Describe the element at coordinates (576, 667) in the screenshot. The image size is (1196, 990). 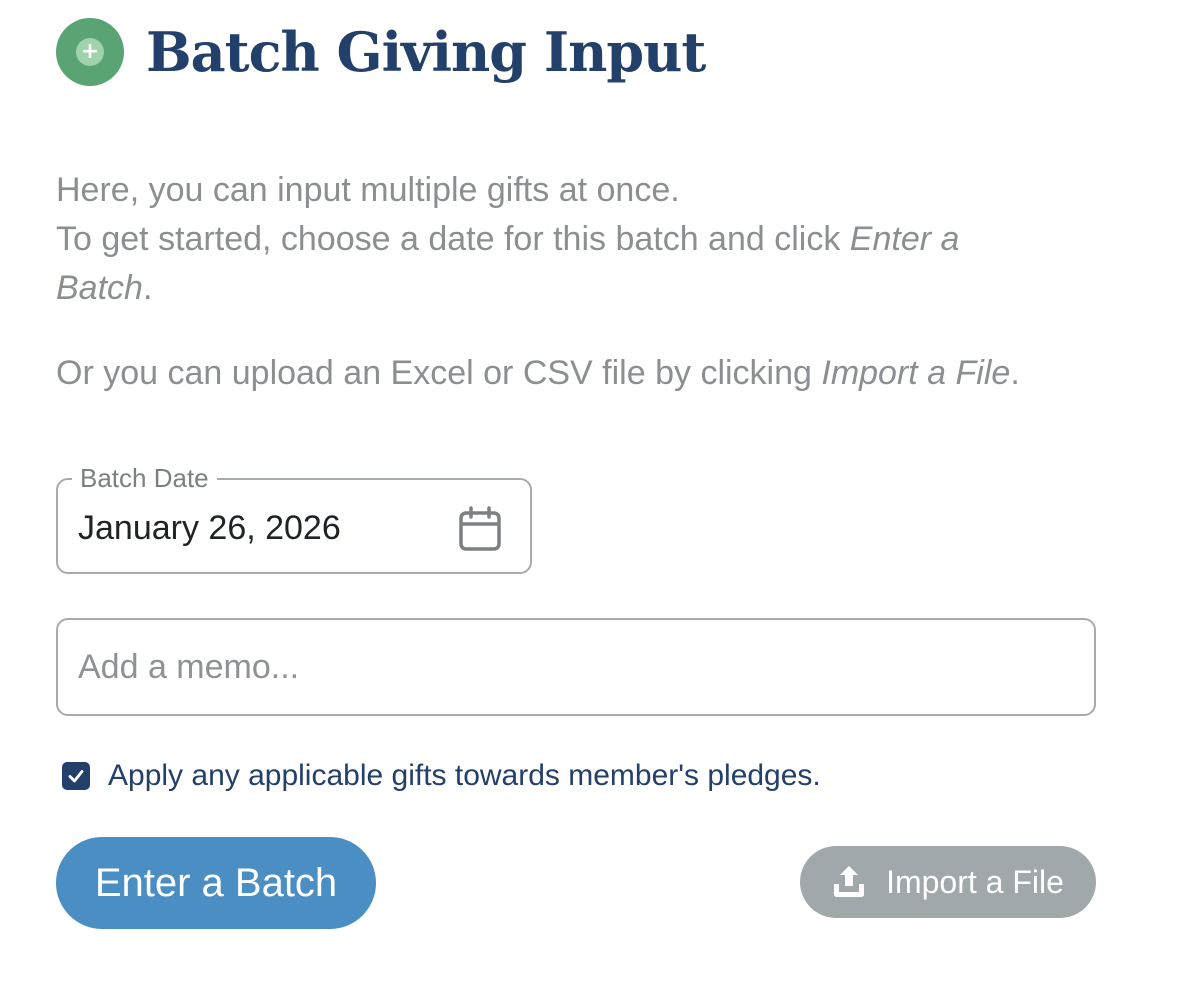
I see `memo-input` at that location.